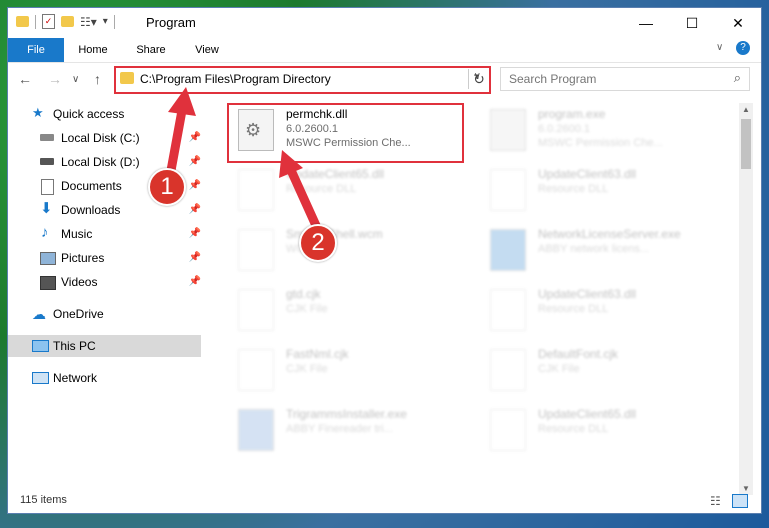 The height and width of the screenshot is (528, 769). I want to click on step-badge-2: 2, so click(318, 243).